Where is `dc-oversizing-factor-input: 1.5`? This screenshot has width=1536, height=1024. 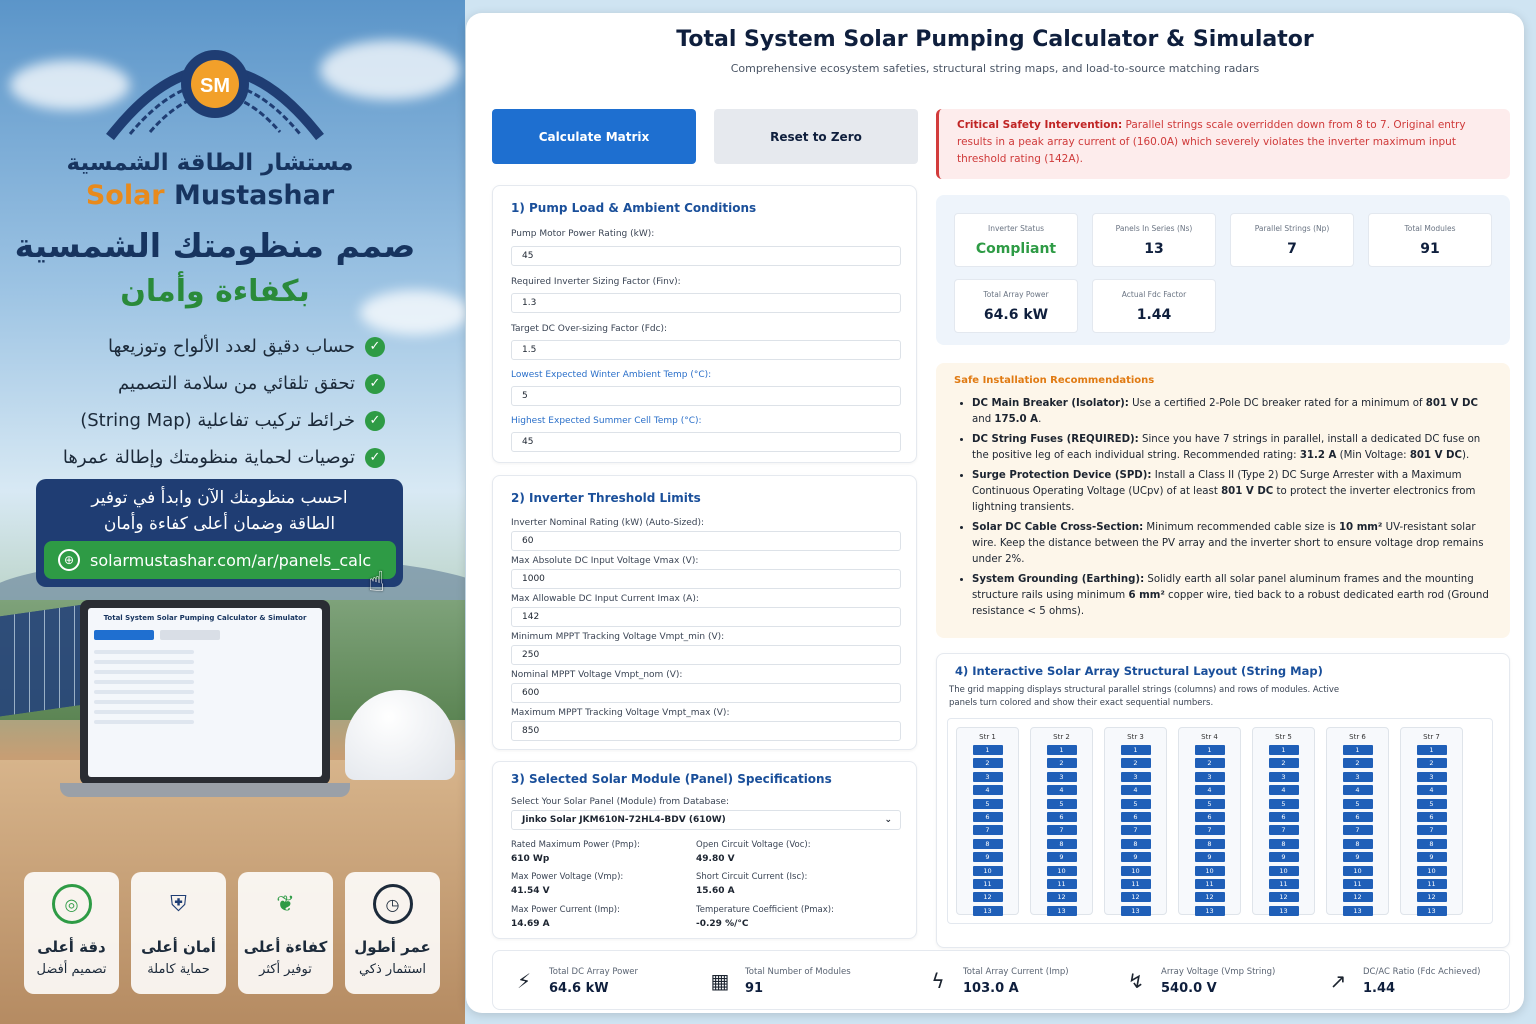
dc-oversizing-factor-input: 1.5 is located at coordinates (706, 350).